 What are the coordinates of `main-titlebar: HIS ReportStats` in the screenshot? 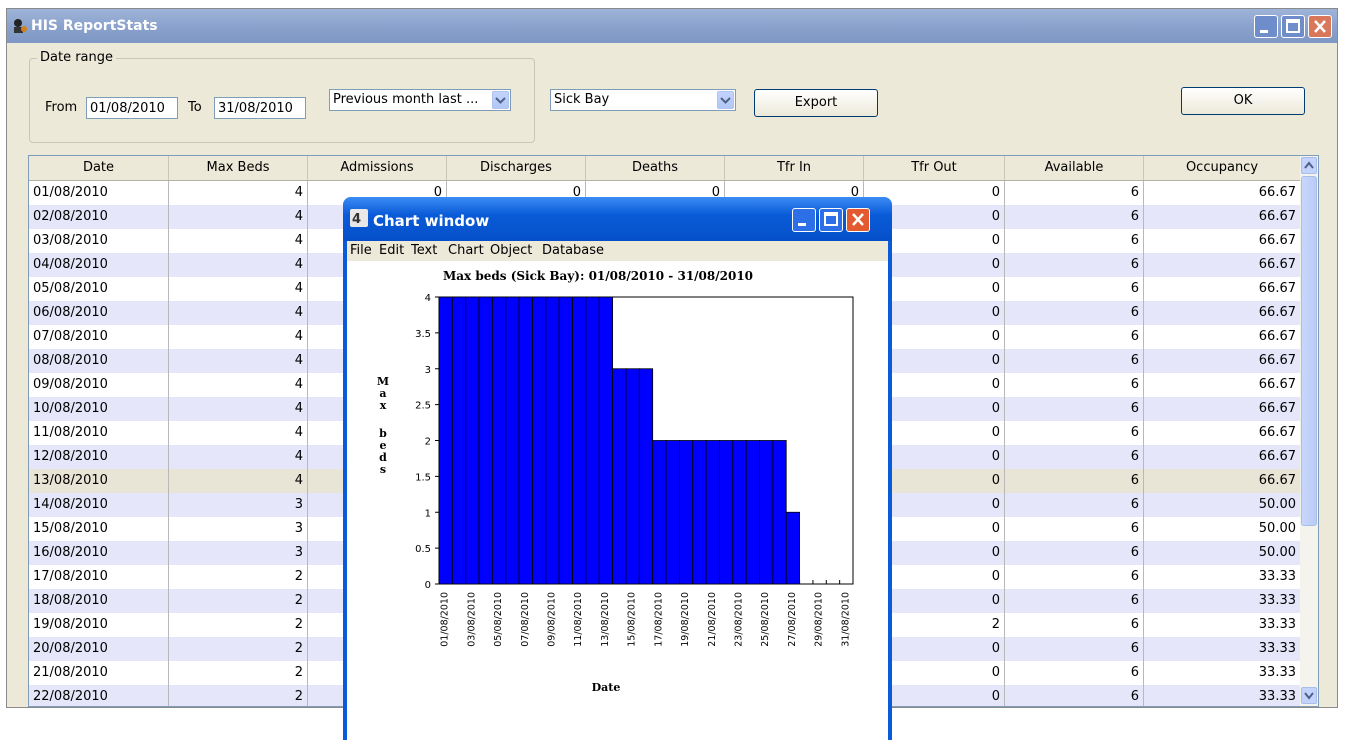 It's located at (672, 26).